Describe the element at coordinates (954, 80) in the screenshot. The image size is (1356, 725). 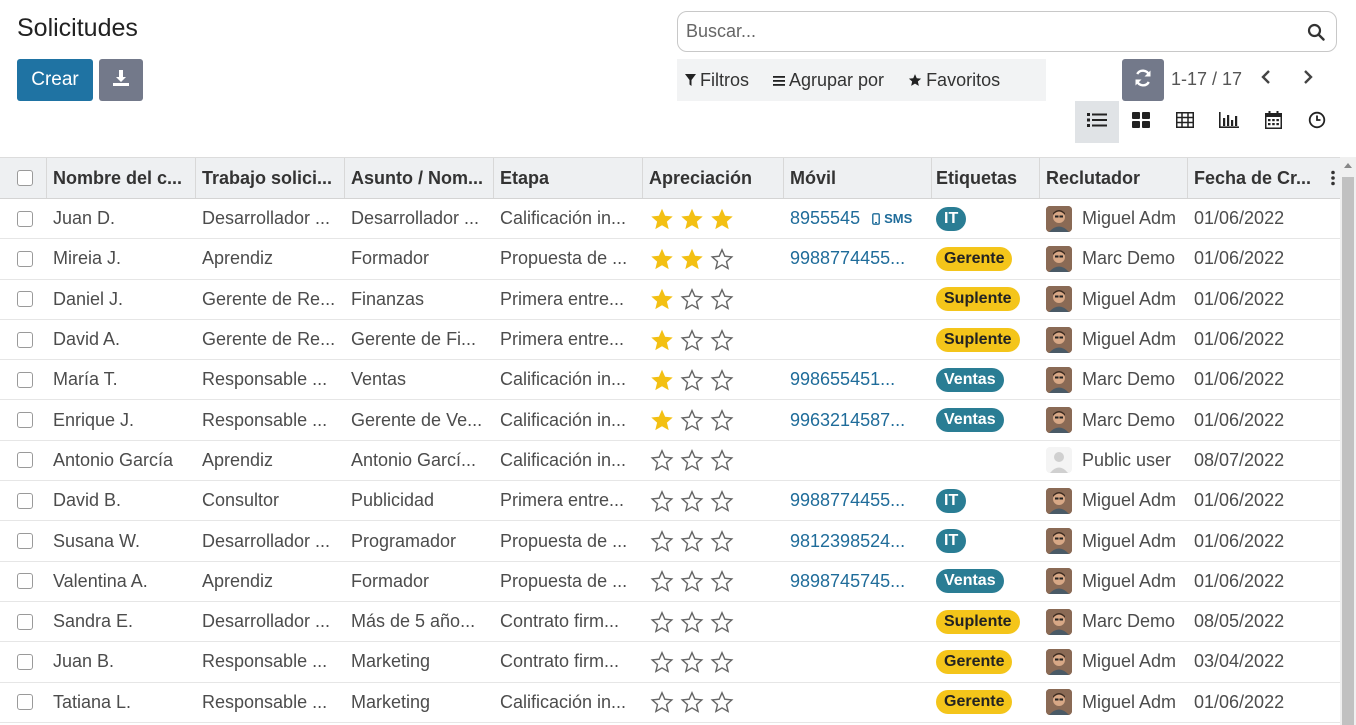
I see `favorites-toggle: Favoritos` at that location.